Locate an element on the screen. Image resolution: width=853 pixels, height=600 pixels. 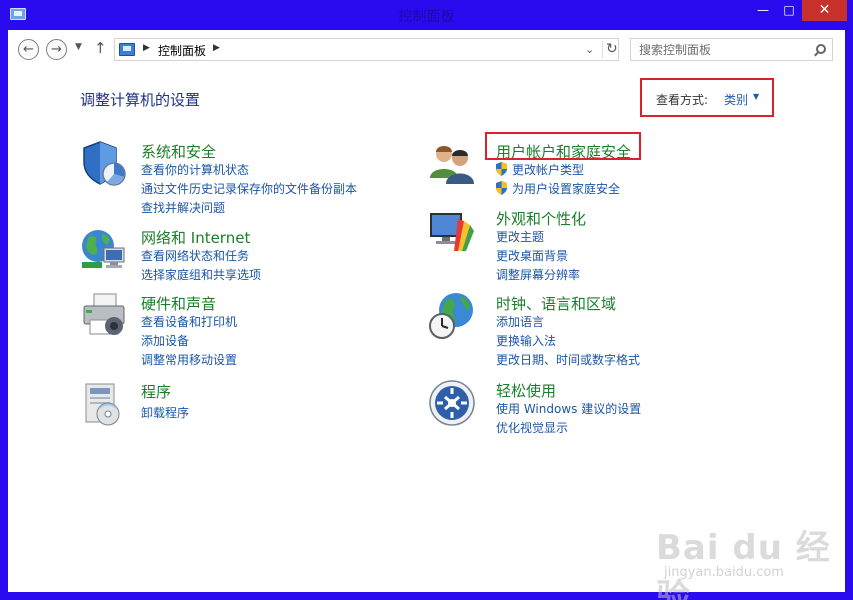
window-title: 控制面板 is located at coordinates (426, 17).